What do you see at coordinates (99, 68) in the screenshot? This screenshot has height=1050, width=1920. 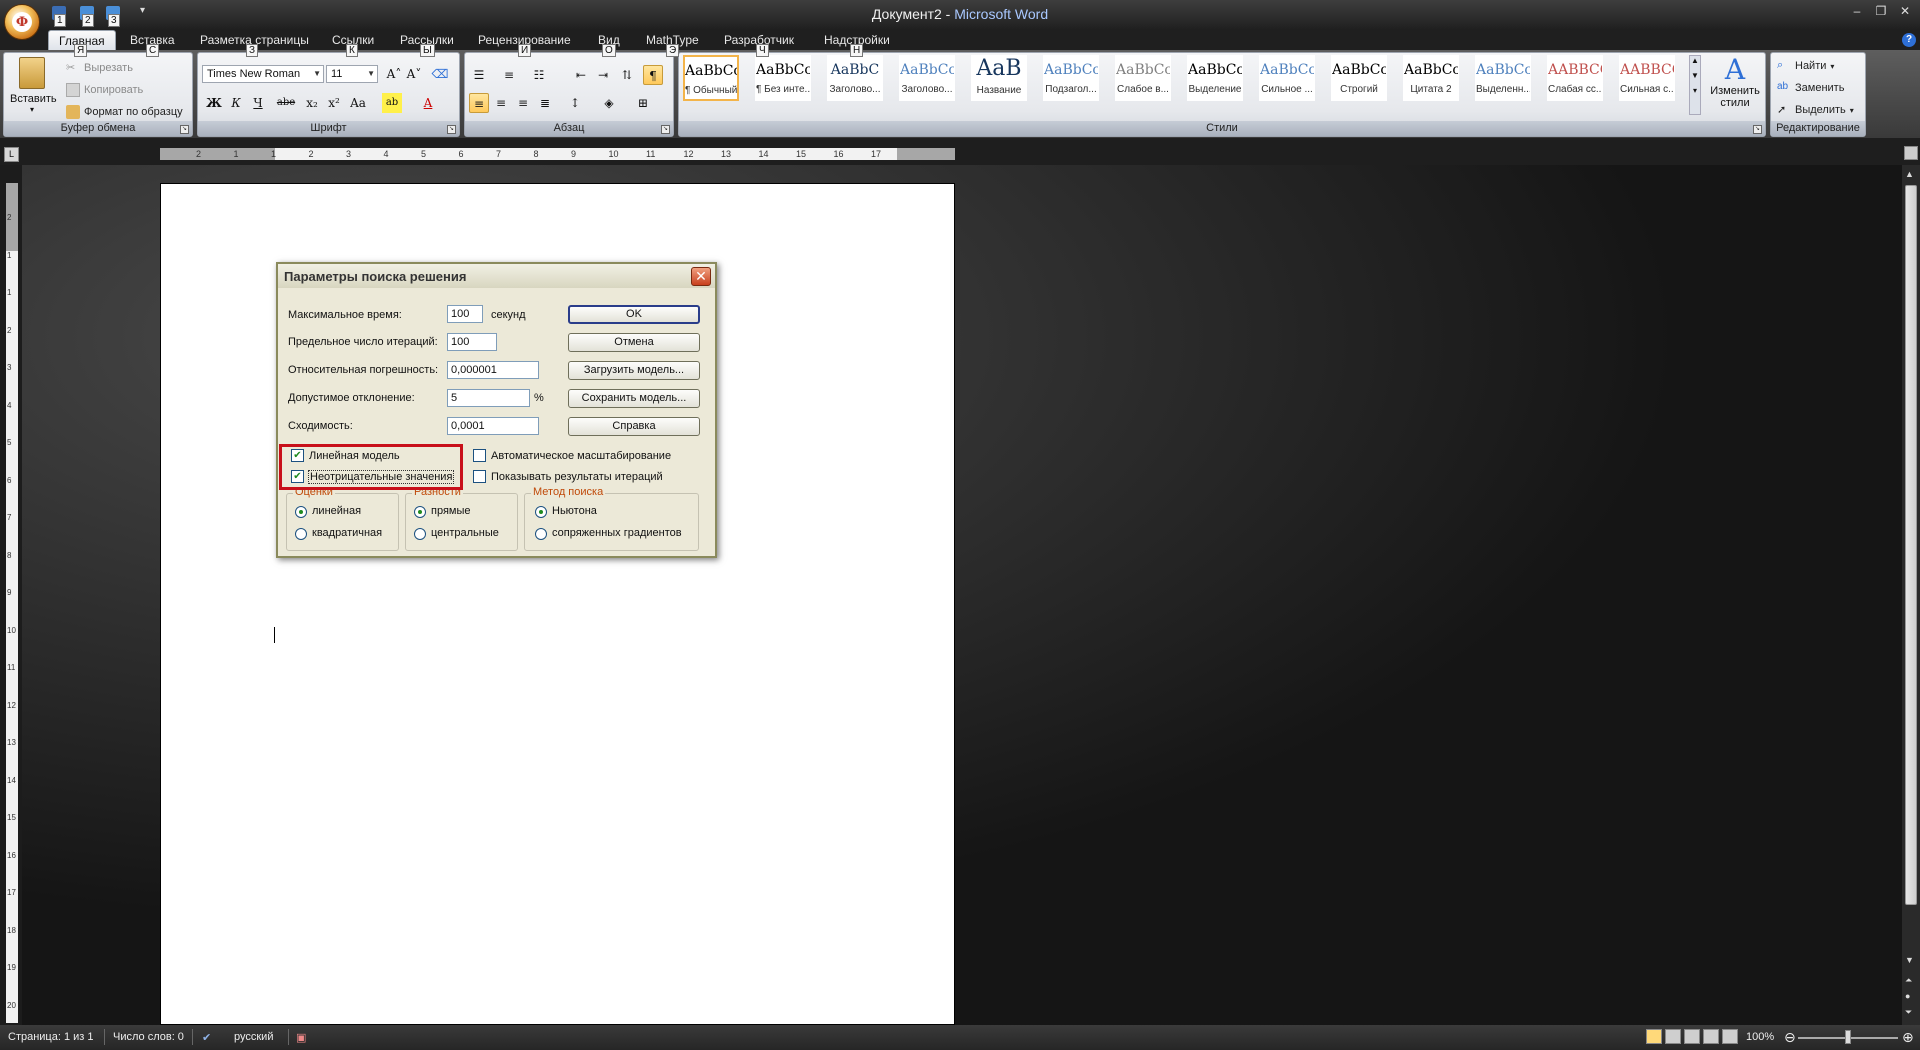 I see `cut-button: ✂ Вырезать` at bounding box center [99, 68].